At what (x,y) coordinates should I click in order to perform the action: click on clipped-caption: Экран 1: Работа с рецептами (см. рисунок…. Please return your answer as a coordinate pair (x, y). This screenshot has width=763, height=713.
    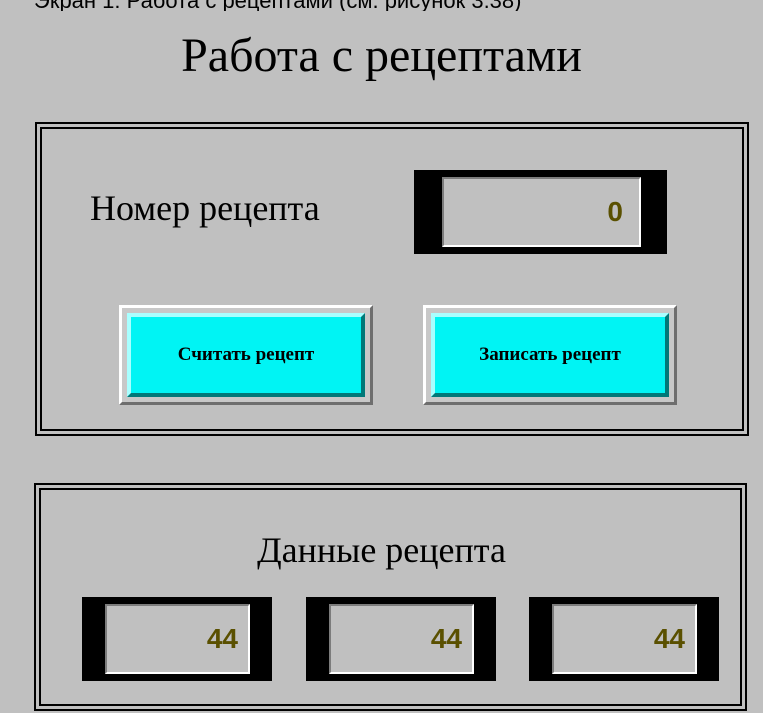
    Looking at the image, I should click on (384, 5).